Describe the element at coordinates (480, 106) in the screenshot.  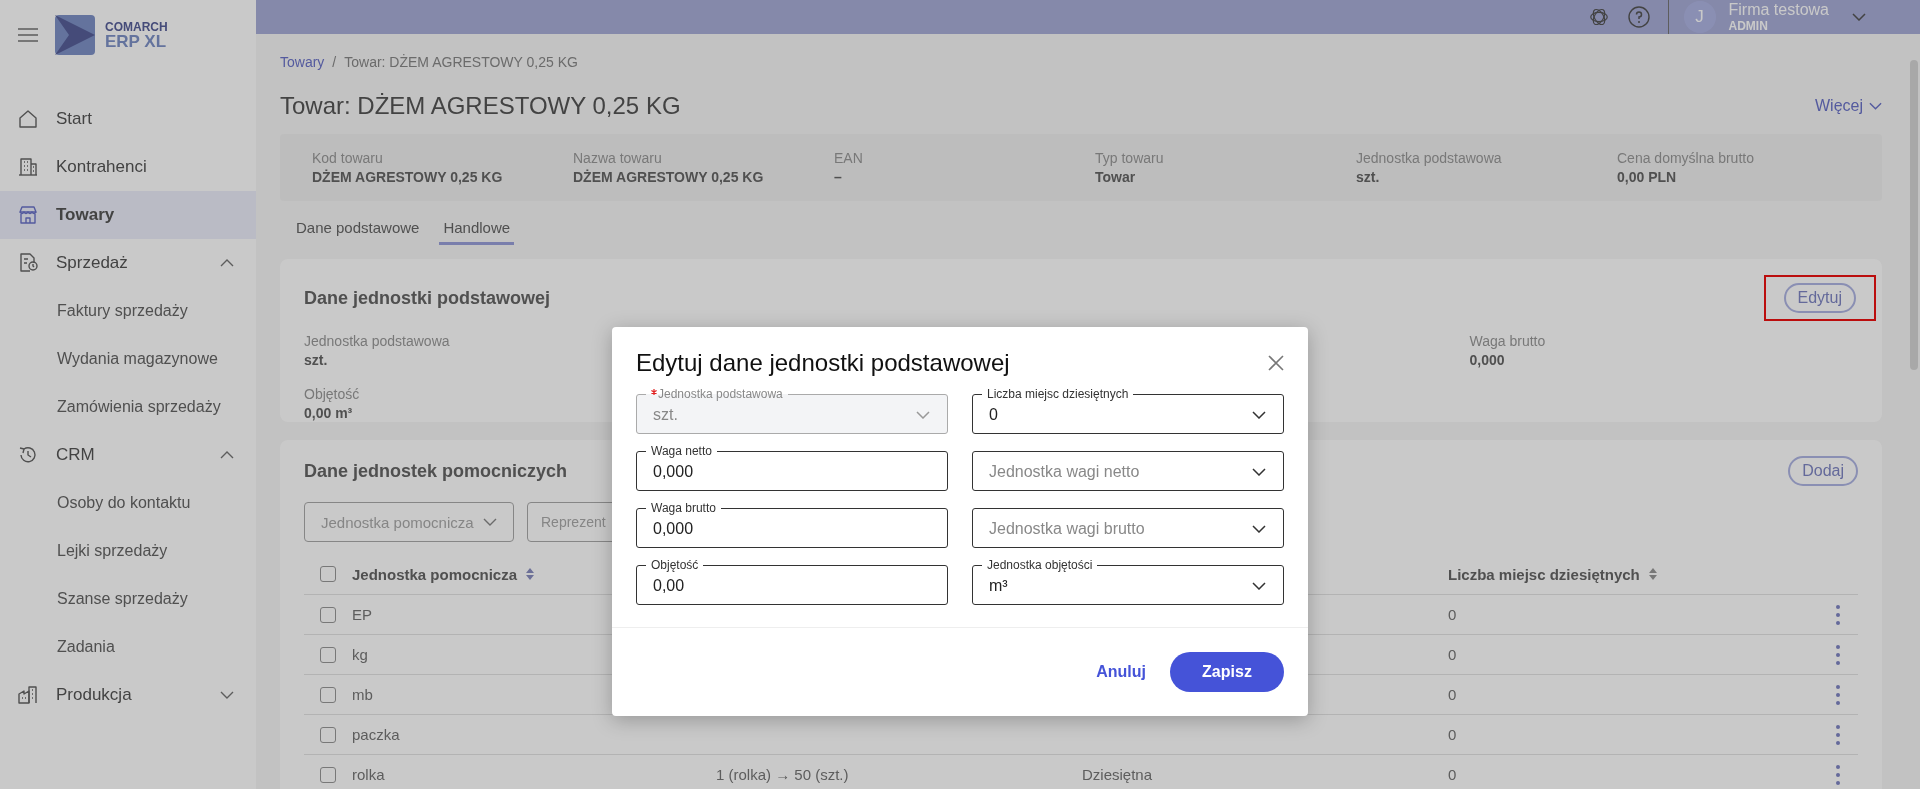
I see `page-title: Towar: DŻEM AGRESTOWY 0,25 KG` at that location.